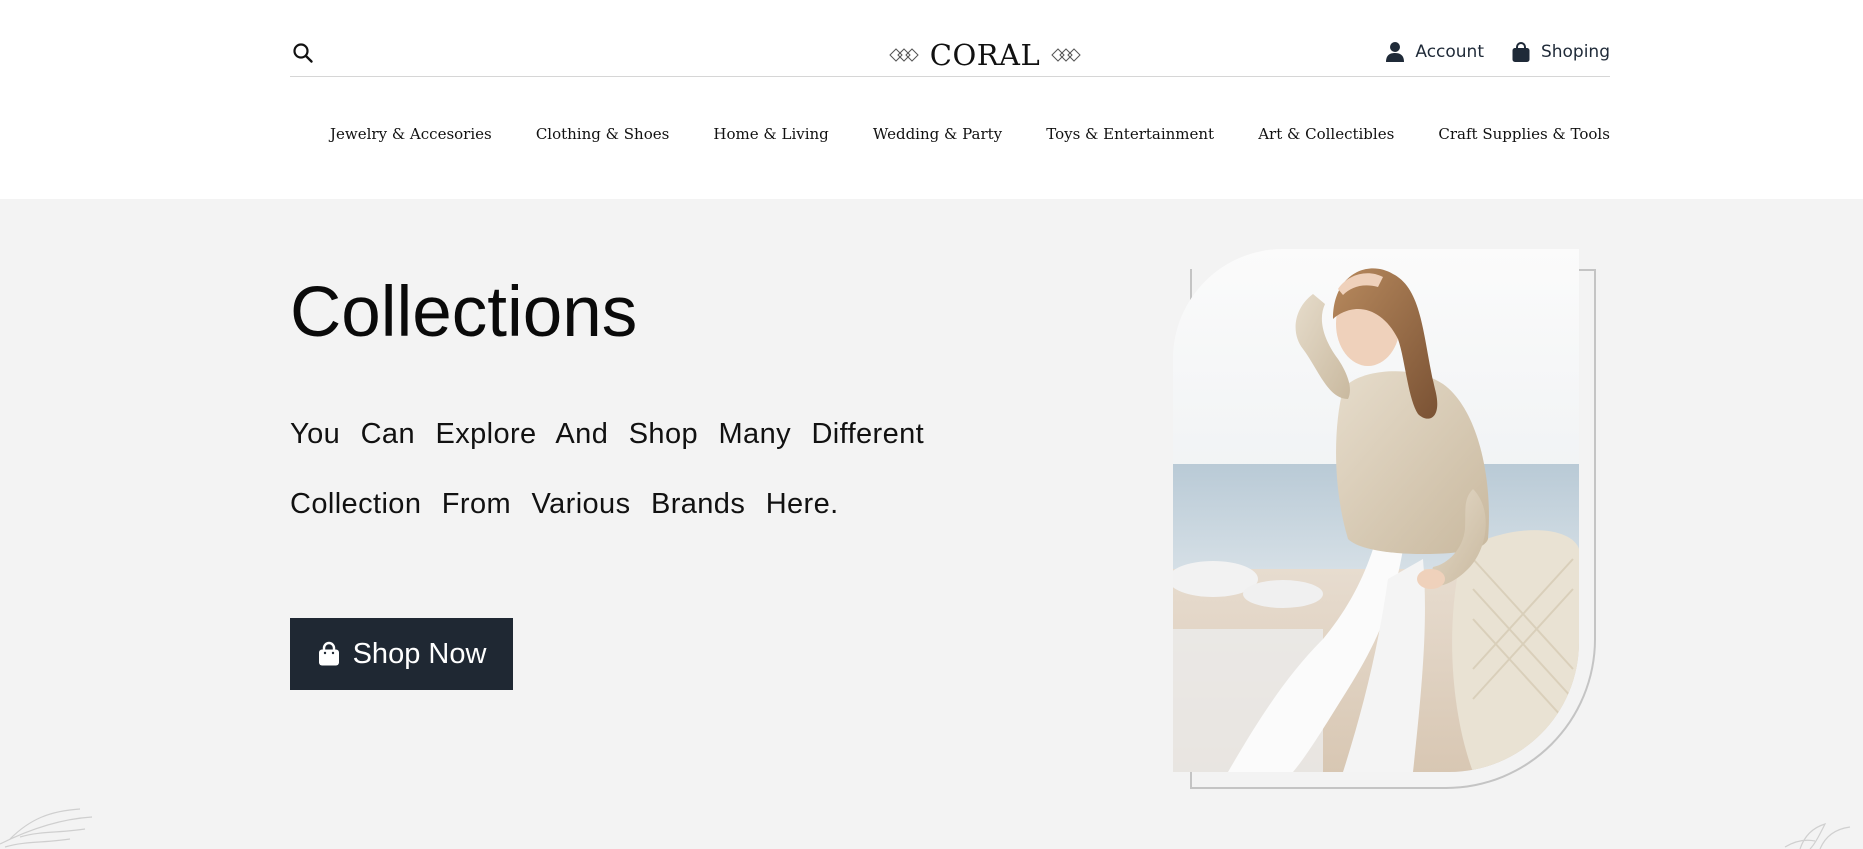 The height and width of the screenshot is (849, 1863). What do you see at coordinates (464, 312) in the screenshot?
I see `hero-title: Collections` at bounding box center [464, 312].